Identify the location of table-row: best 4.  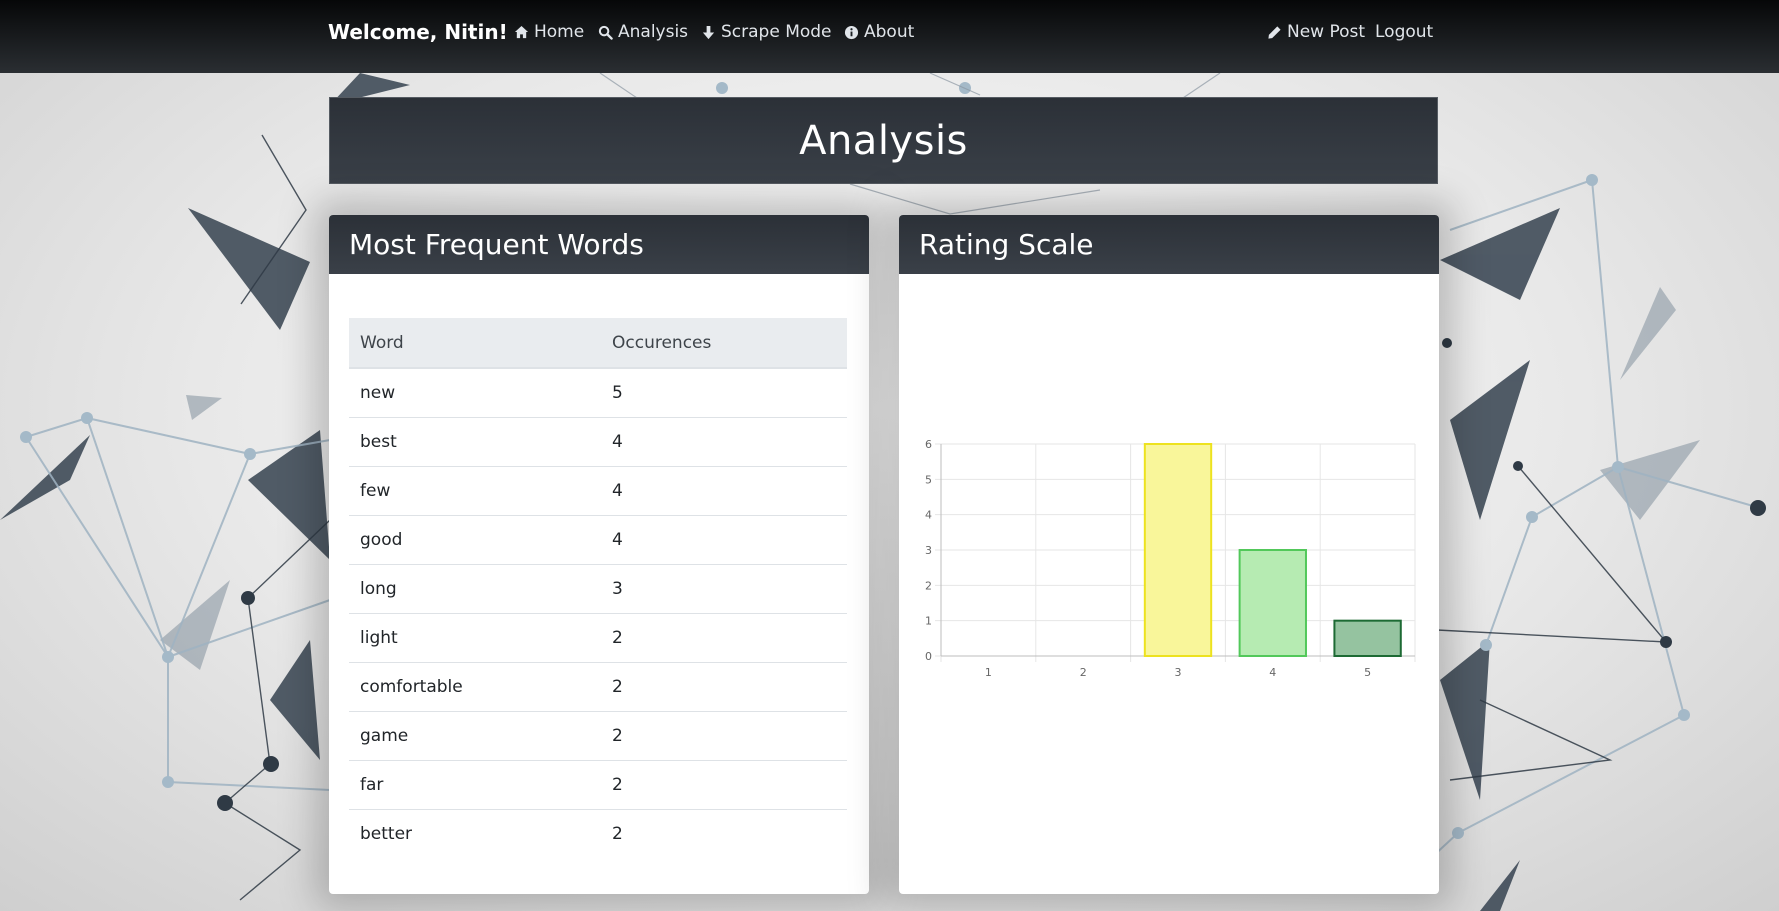
(598, 442).